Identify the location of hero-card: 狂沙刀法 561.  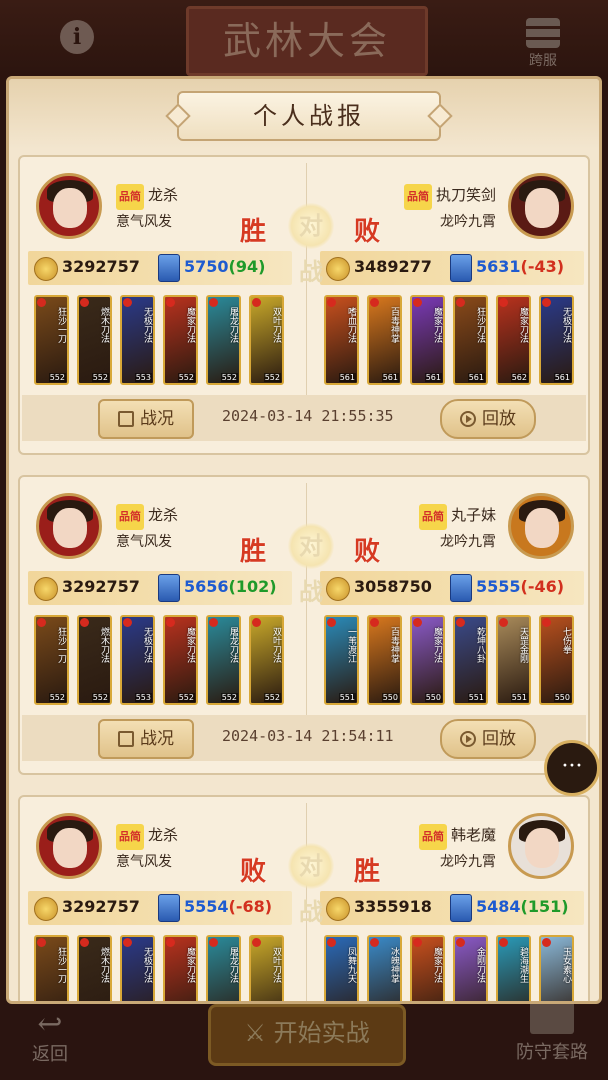
(470, 340).